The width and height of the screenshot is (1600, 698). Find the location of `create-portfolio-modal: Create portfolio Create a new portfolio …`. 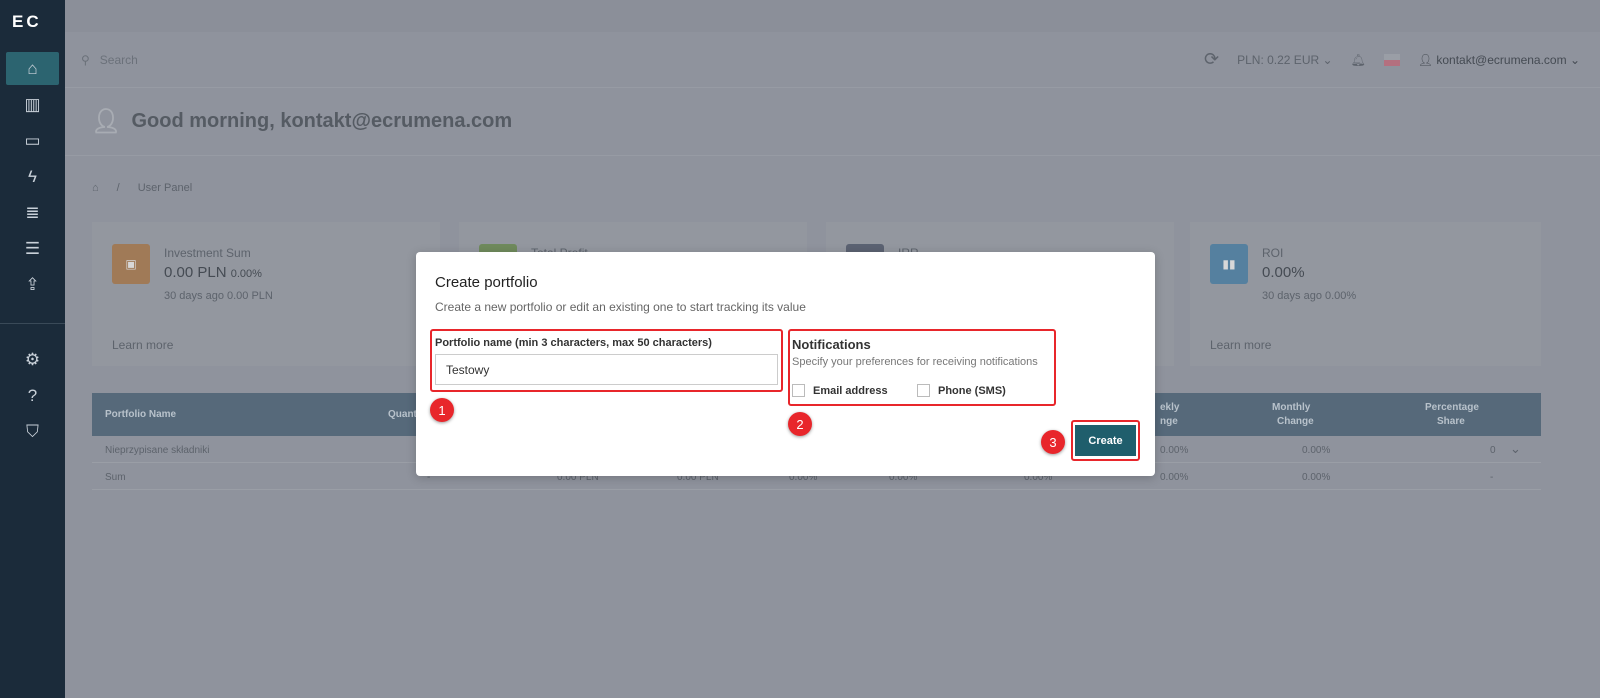

create-portfolio-modal: Create portfolio Create a new portfolio … is located at coordinates (785, 364).